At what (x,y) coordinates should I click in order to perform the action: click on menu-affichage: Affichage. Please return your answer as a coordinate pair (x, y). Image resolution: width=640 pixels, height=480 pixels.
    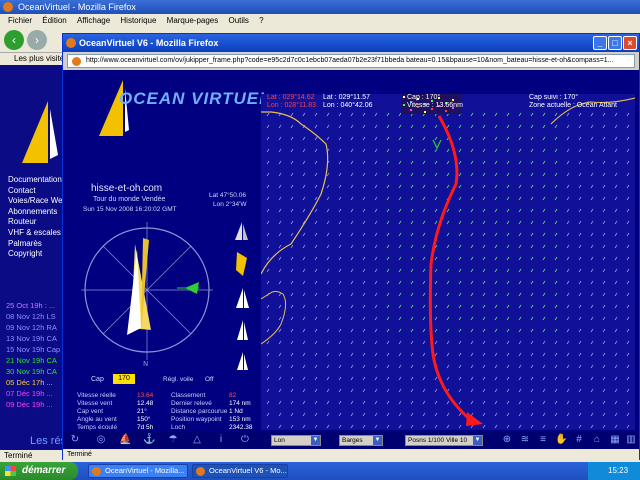
    Looking at the image, I should click on (93, 20).